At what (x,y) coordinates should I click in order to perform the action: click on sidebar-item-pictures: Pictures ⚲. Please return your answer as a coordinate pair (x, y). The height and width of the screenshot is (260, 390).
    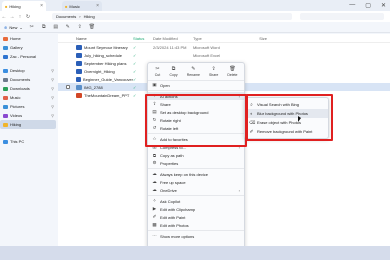
    Looking at the image, I should click on (28, 106).